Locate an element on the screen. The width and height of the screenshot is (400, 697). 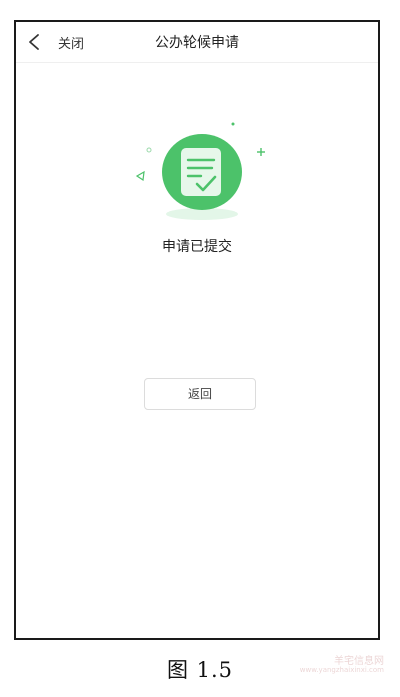
navbar: 关闭 公办轮候申请 is located at coordinates (197, 42).